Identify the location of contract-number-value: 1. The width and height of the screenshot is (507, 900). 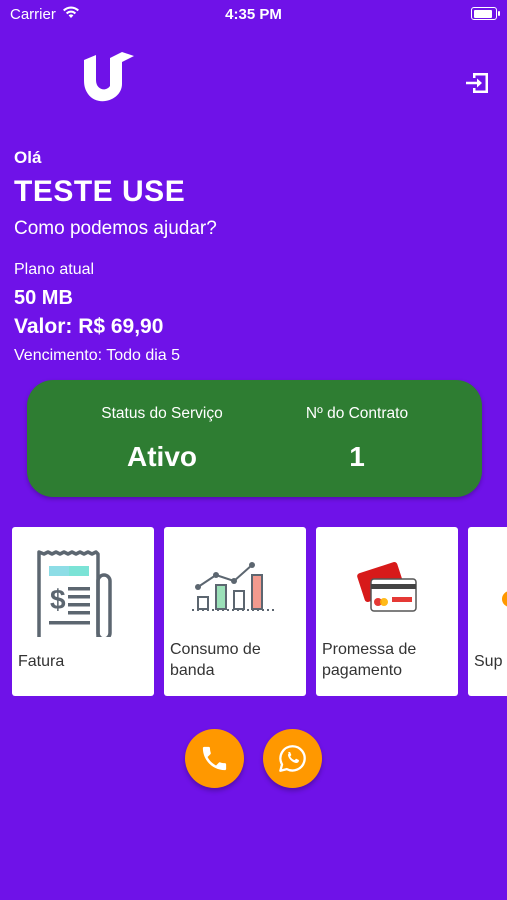
(357, 456).